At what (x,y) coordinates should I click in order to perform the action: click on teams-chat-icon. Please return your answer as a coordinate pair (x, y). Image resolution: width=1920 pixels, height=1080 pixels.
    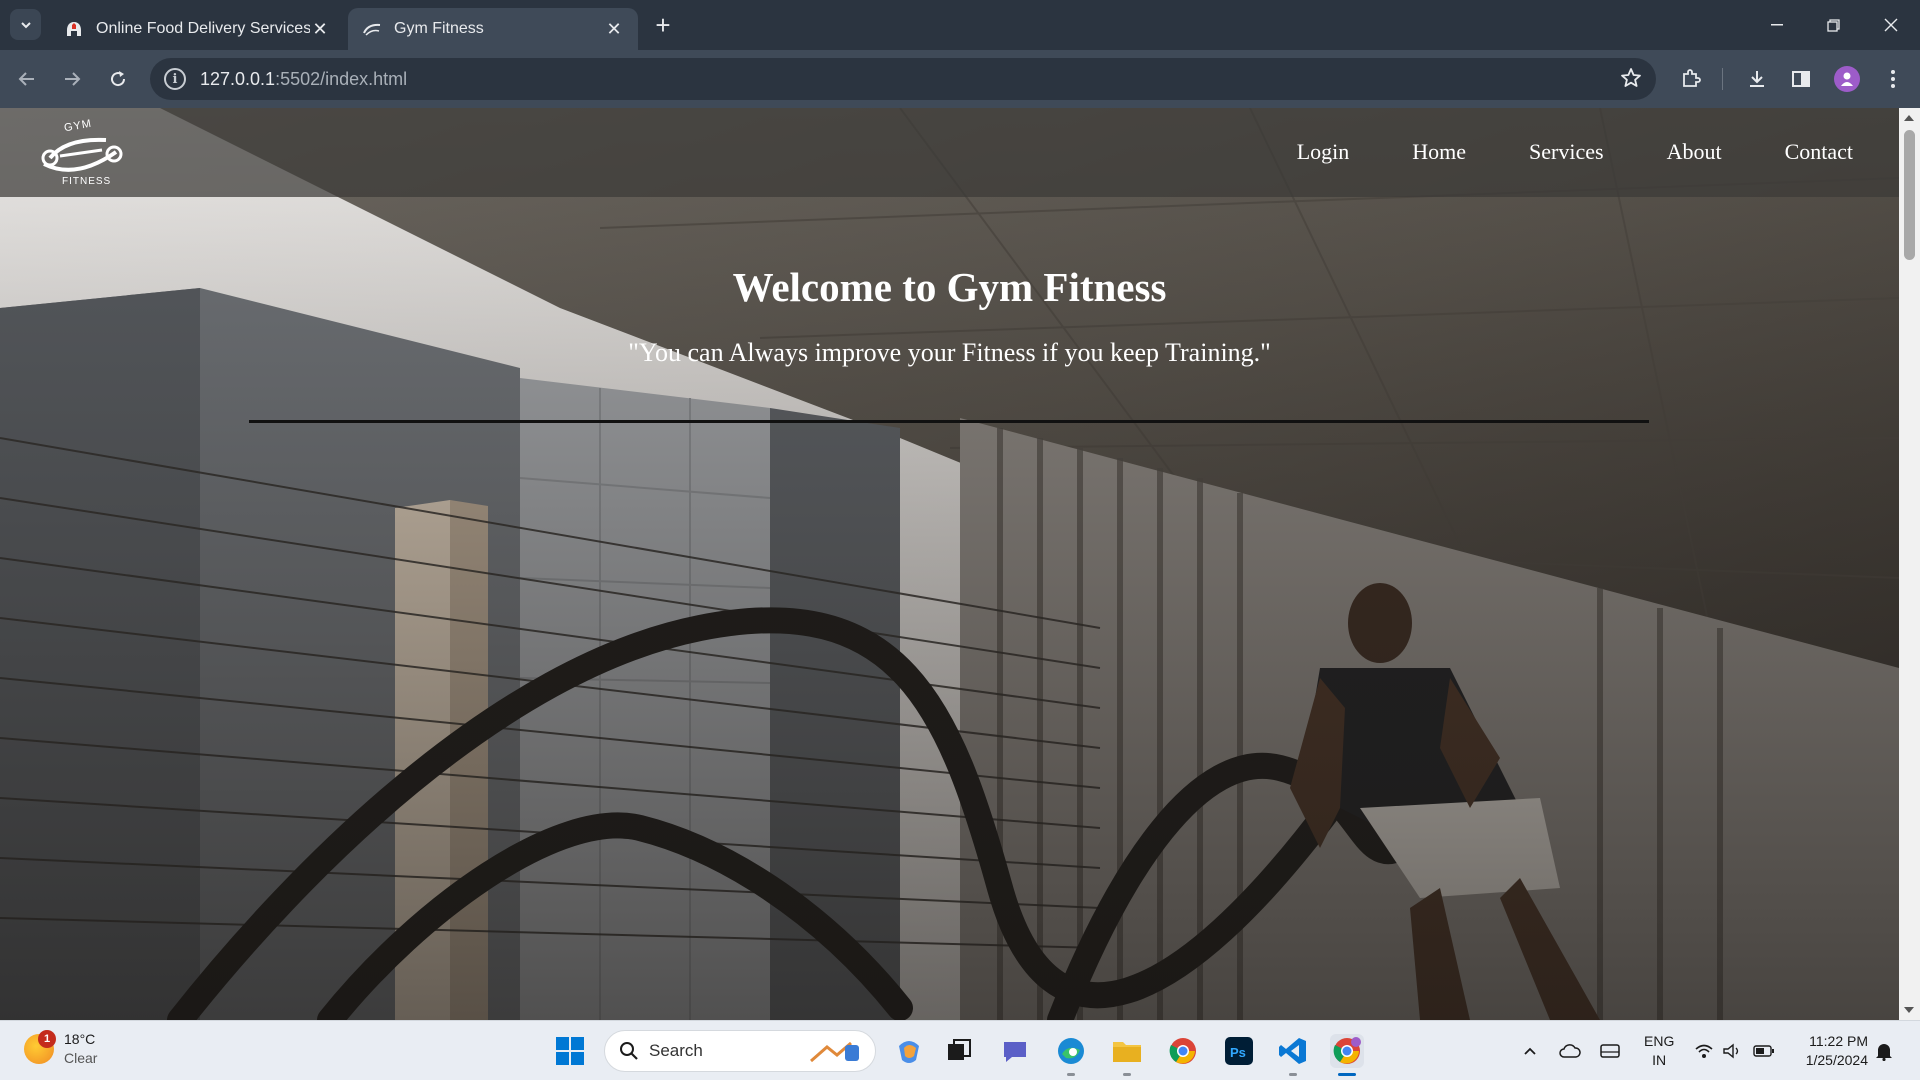
    Looking at the image, I should click on (1015, 1051).